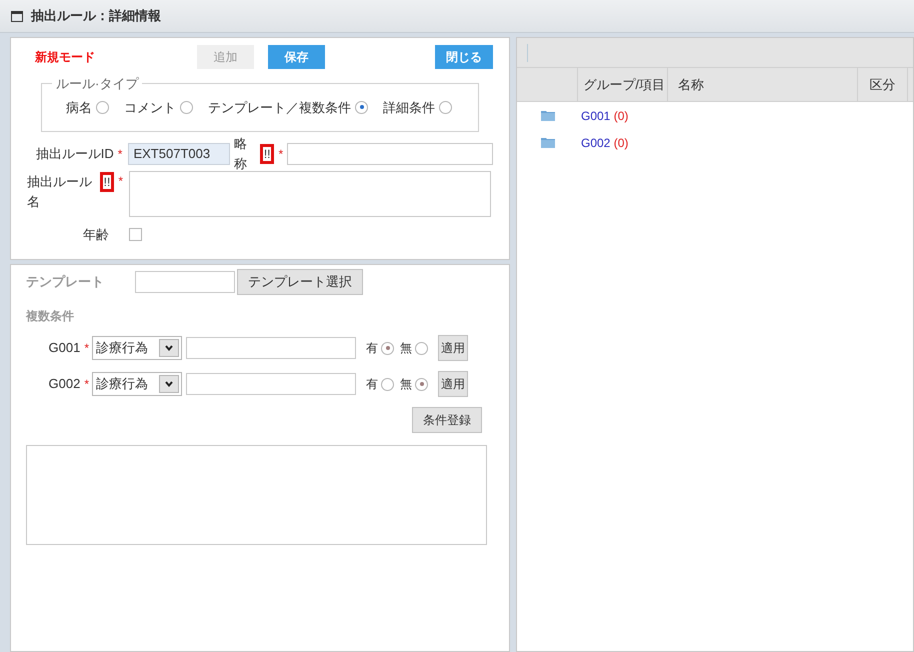 This screenshot has width=914, height=652. I want to click on template-label: テンプレート, so click(65, 282).